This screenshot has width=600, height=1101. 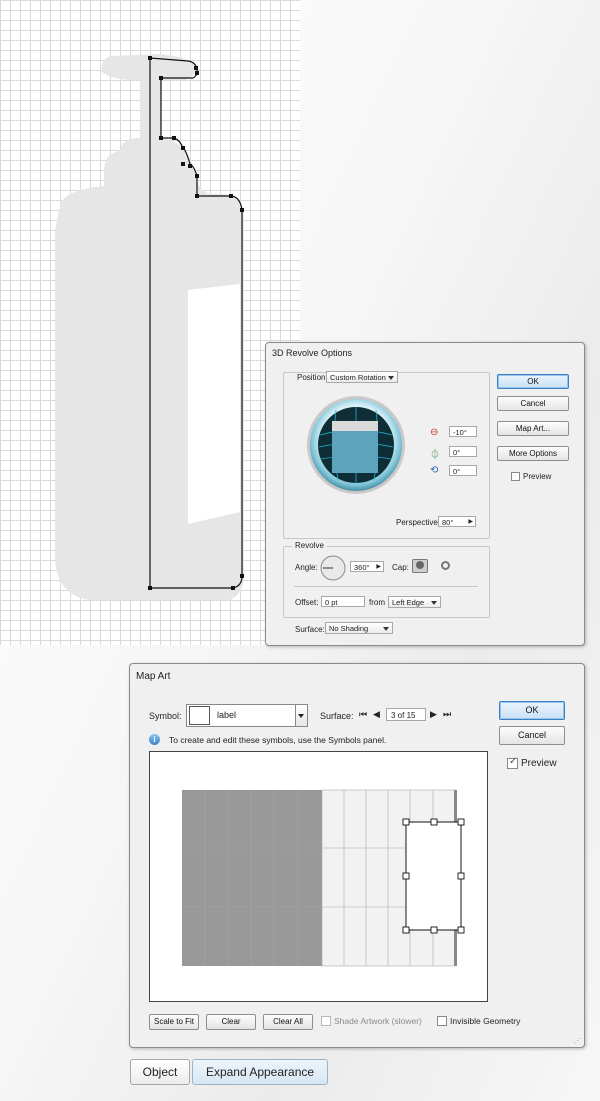 What do you see at coordinates (515, 476) in the screenshot?
I see `preview-checkbox` at bounding box center [515, 476].